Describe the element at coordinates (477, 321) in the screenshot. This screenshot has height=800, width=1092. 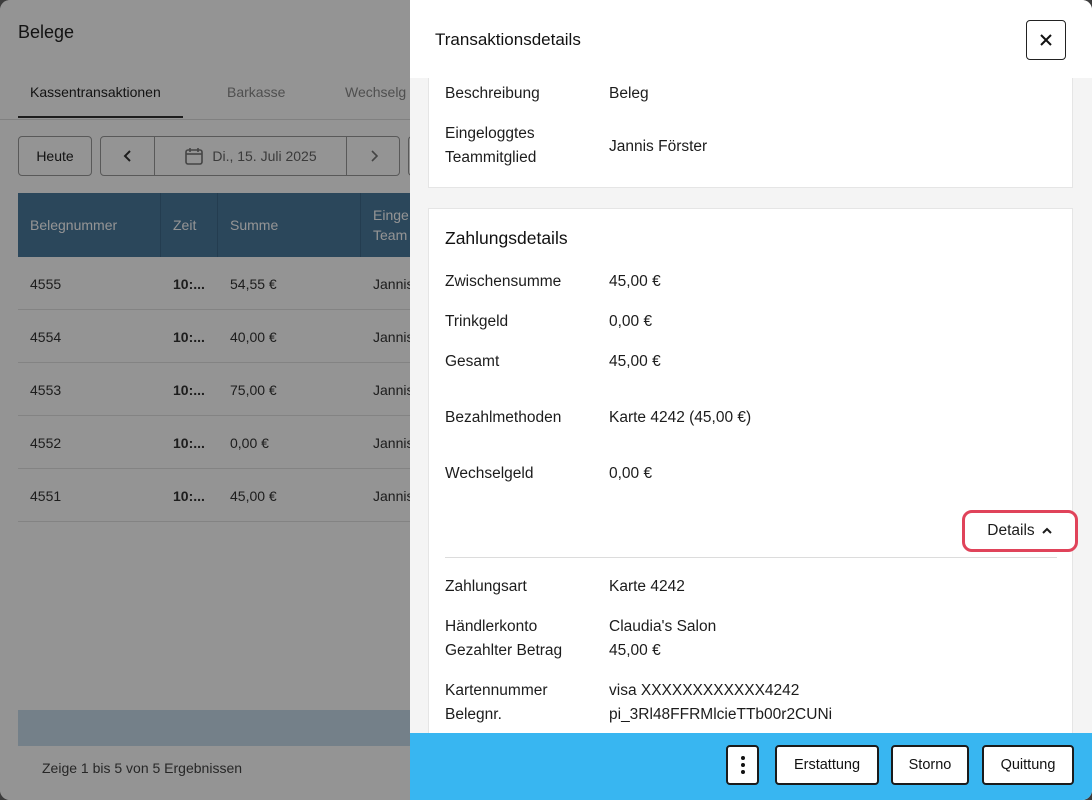
I see `tip-label: Trinkgeld` at that location.